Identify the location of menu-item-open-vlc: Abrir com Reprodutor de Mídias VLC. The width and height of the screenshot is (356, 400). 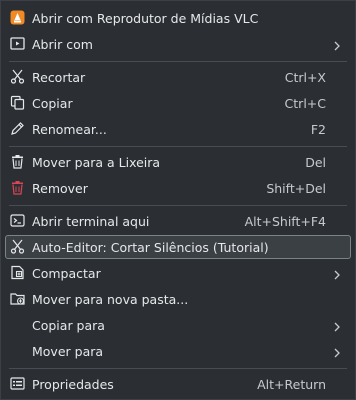
(178, 18).